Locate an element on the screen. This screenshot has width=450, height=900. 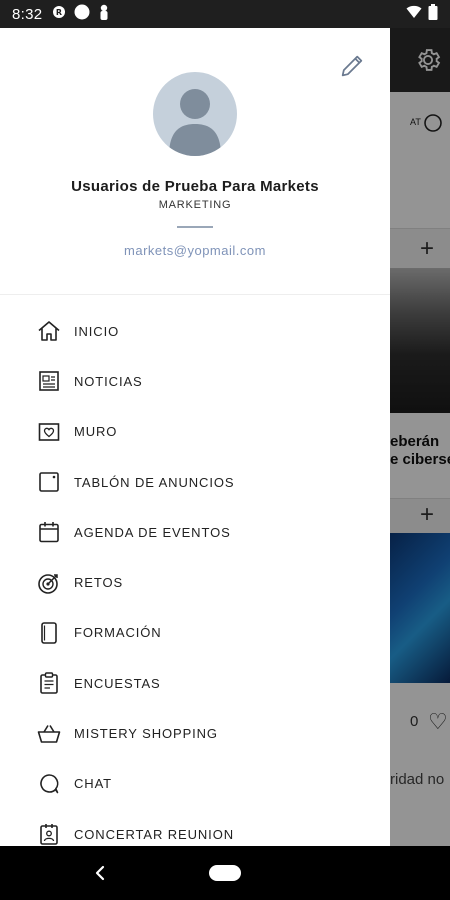
wifi-icon is located at coordinates (414, 14).